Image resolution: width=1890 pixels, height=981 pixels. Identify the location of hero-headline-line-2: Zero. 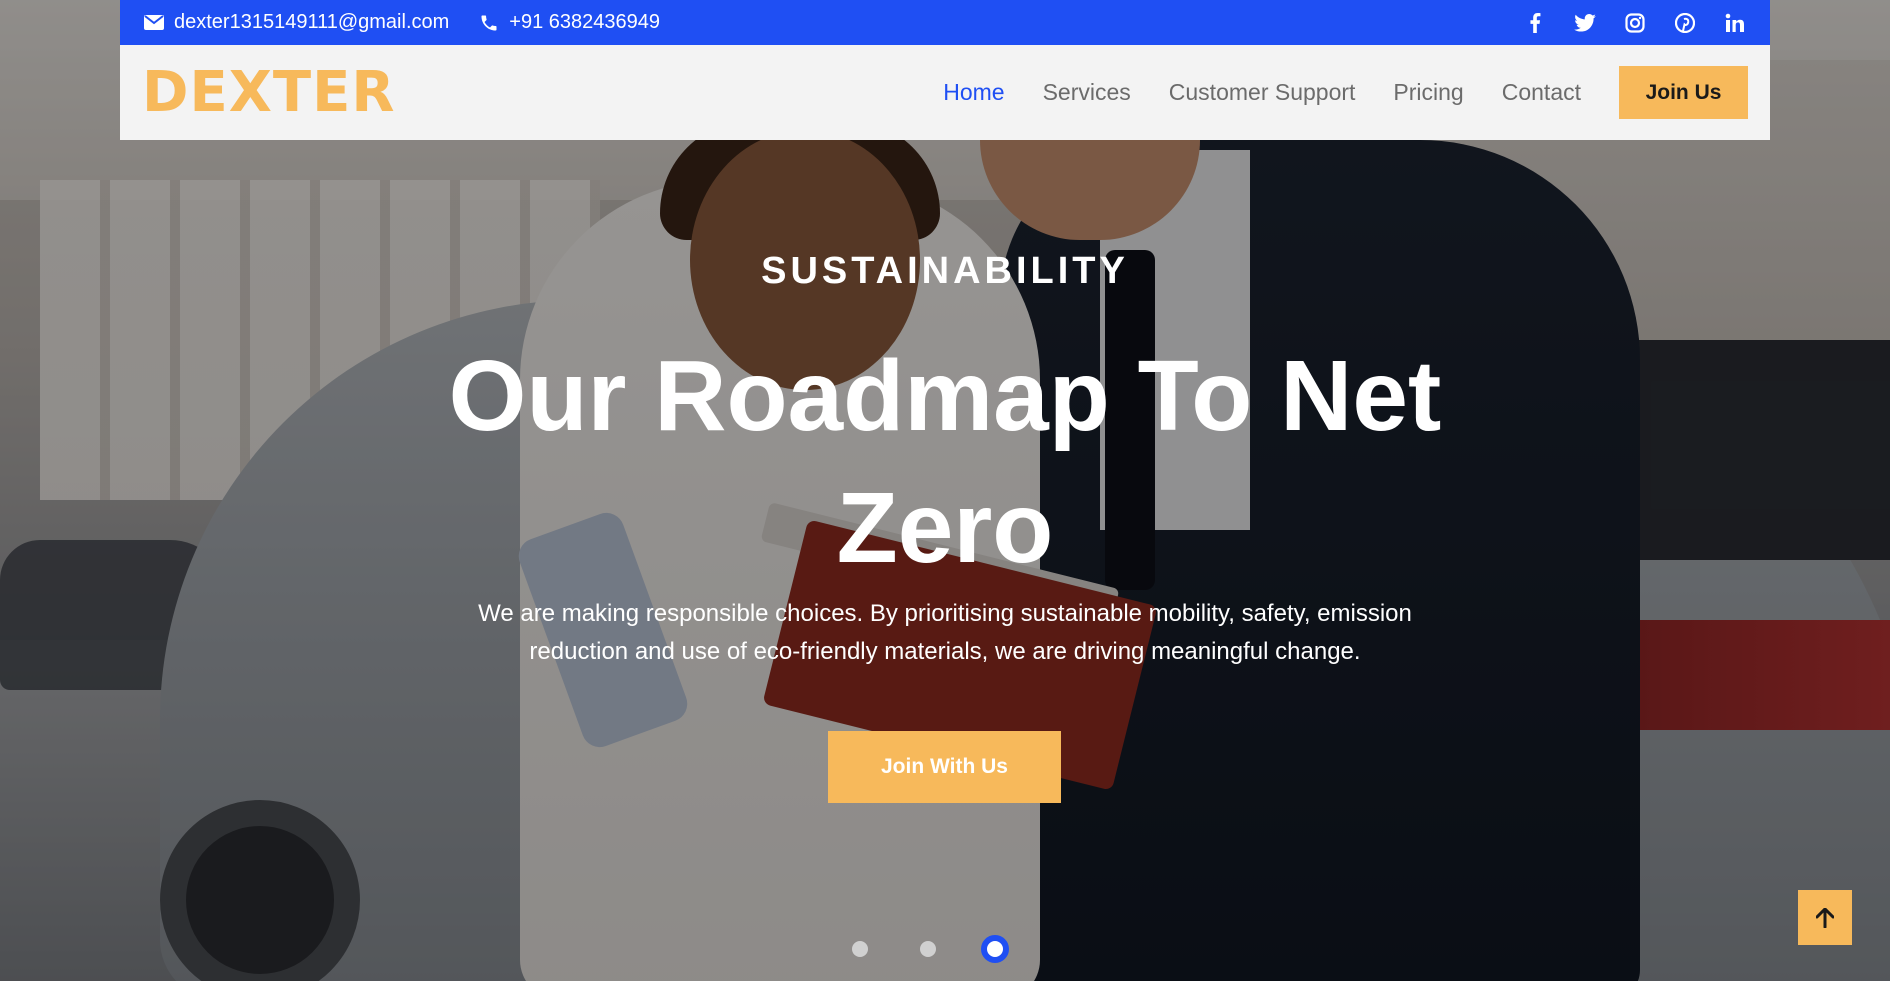
(945, 528).